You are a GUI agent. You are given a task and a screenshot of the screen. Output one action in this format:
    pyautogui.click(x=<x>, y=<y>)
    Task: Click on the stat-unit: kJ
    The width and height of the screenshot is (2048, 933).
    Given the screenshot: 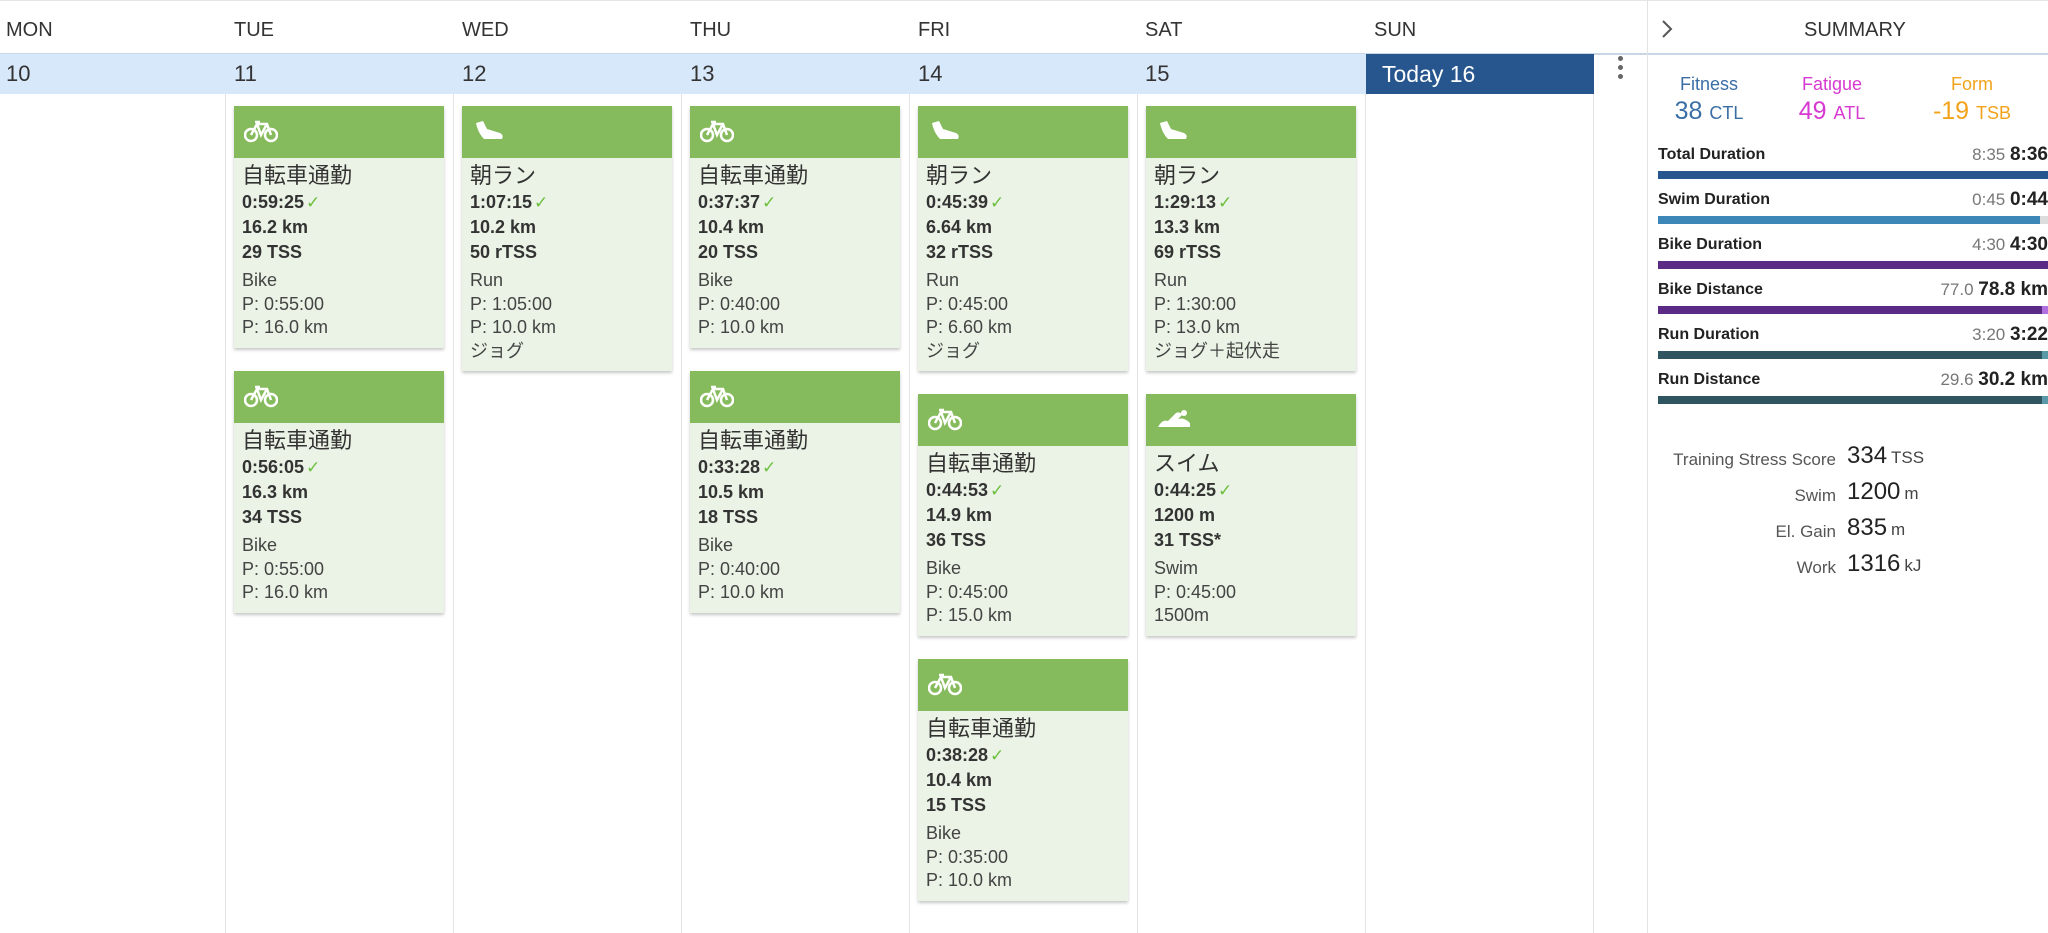 What is the action you would take?
    pyautogui.click(x=1913, y=565)
    